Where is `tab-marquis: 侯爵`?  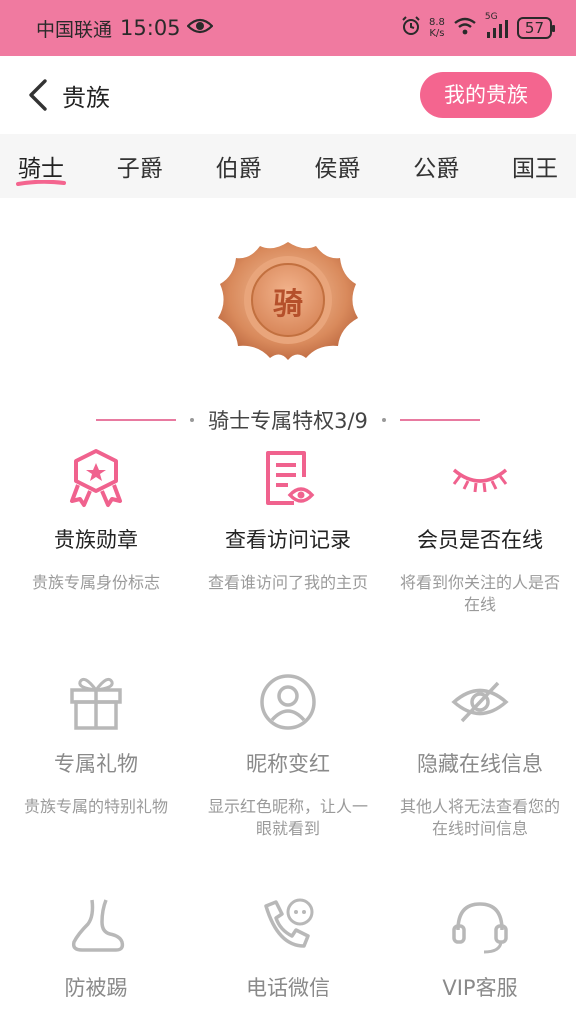
tab-marquis: 侯爵 is located at coordinates (337, 166).